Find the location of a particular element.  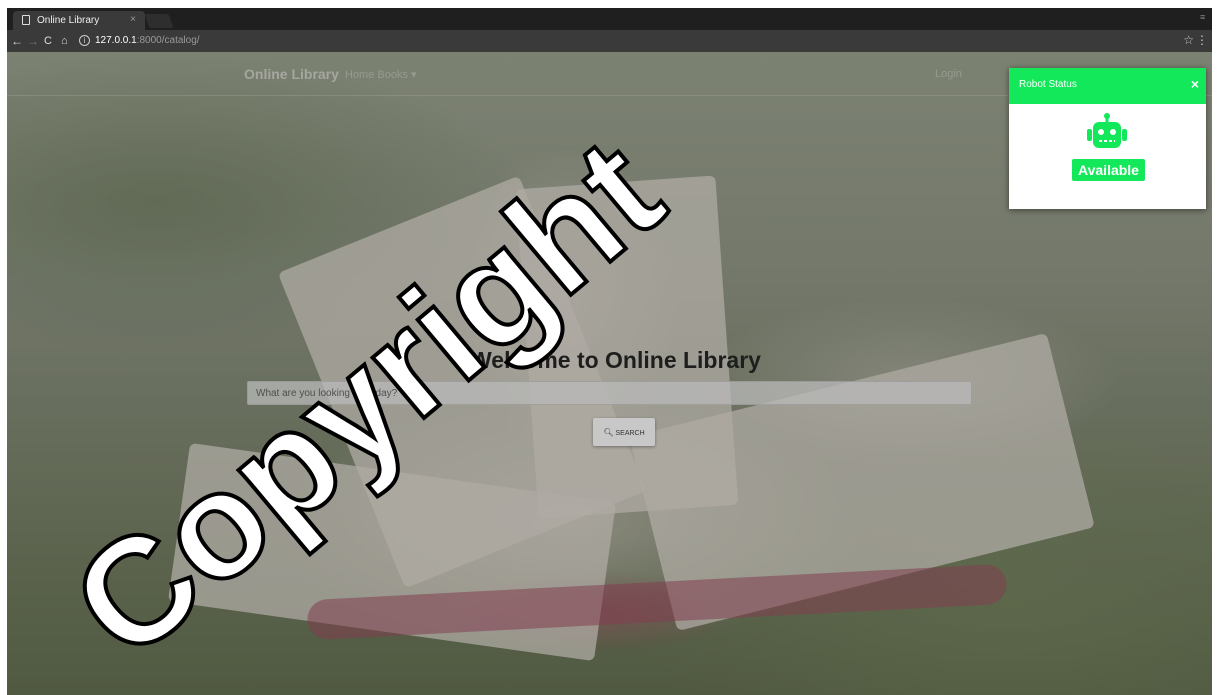

browser-menu-icon: ⋮ is located at coordinates (1202, 40).